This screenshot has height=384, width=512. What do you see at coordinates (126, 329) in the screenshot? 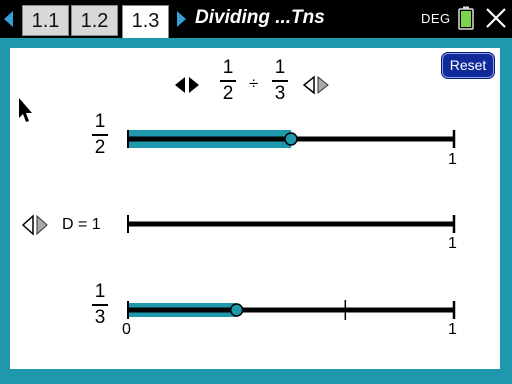
I see `divisor-line-start-label: 0` at bounding box center [126, 329].